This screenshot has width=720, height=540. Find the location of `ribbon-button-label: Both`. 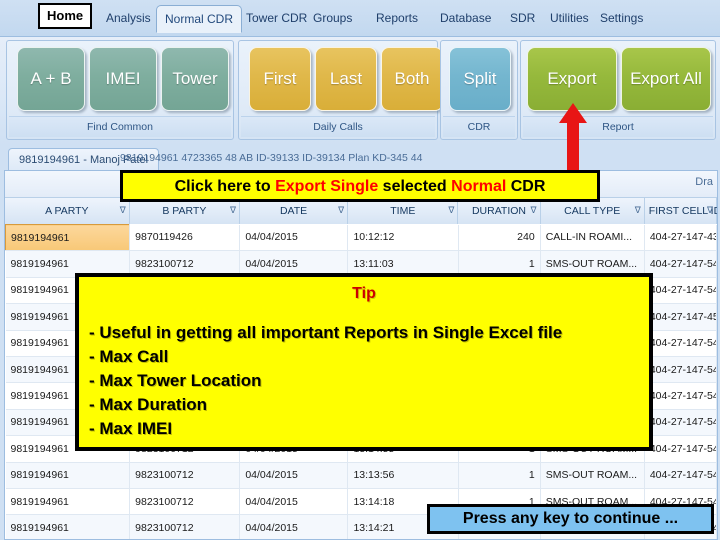

ribbon-button-label: Both is located at coordinates (412, 78).